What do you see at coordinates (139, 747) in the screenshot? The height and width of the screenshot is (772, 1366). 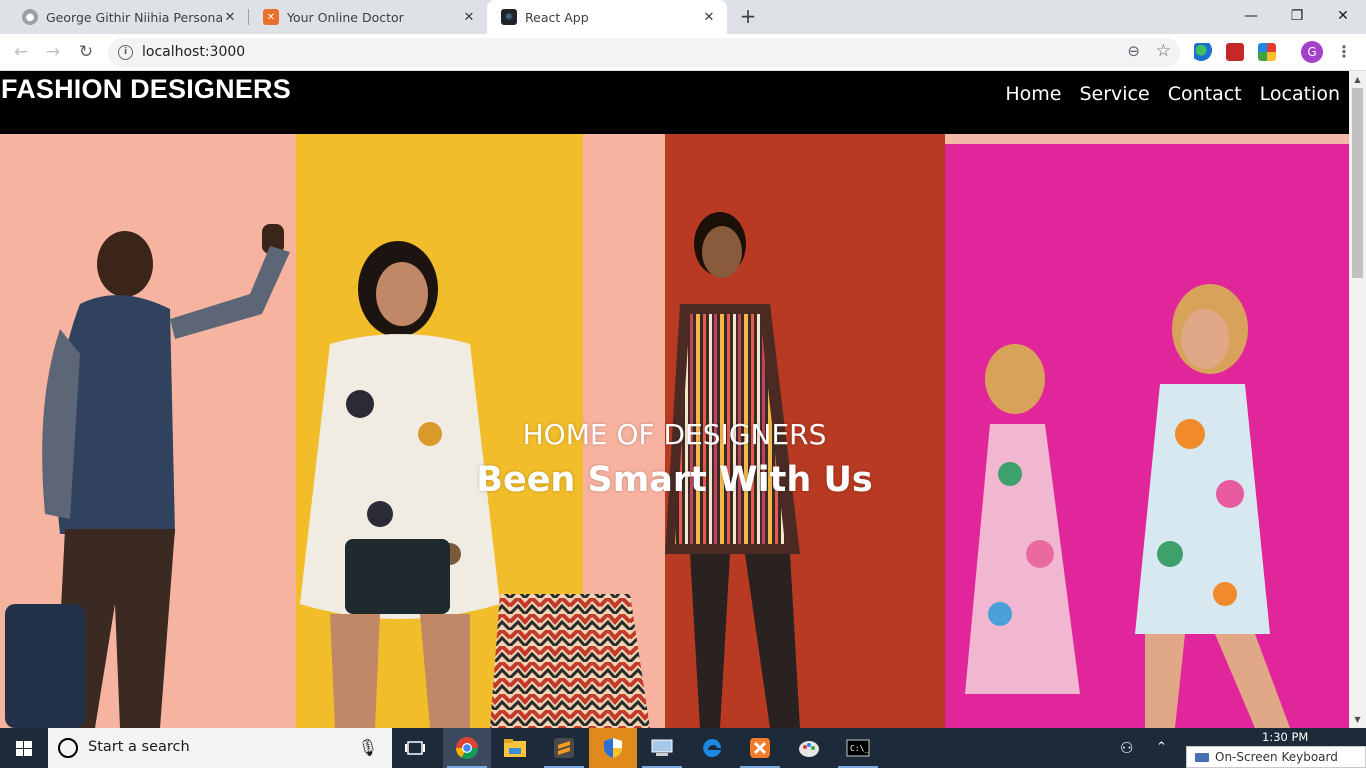 I see `search-placeholder: Start a search` at bounding box center [139, 747].